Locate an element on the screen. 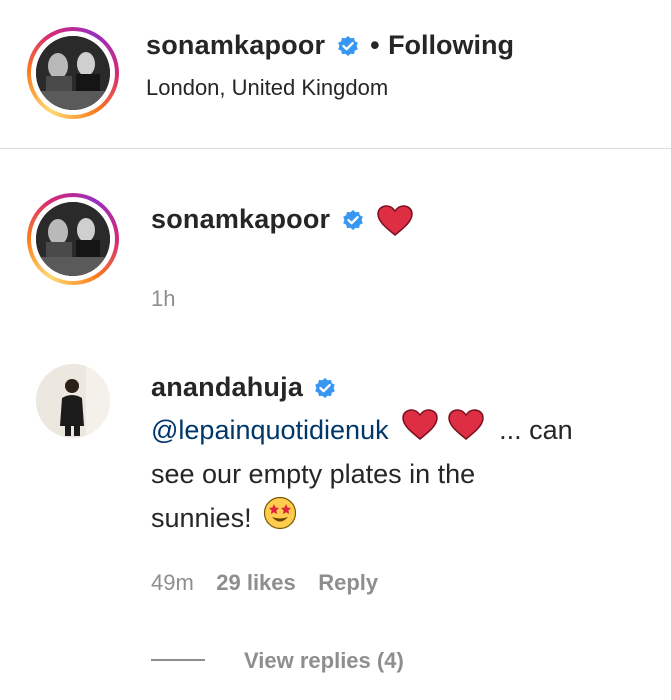  comment-meta-row: 49m 29 likes Reply is located at coordinates (264, 583).